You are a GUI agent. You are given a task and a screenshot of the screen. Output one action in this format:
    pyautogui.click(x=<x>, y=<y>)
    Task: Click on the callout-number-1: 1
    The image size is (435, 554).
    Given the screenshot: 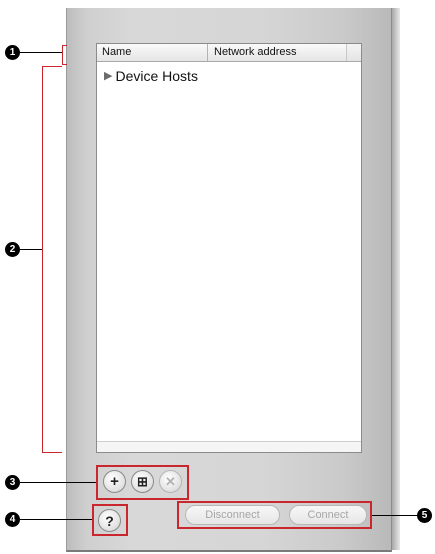 What is the action you would take?
    pyautogui.click(x=12, y=52)
    